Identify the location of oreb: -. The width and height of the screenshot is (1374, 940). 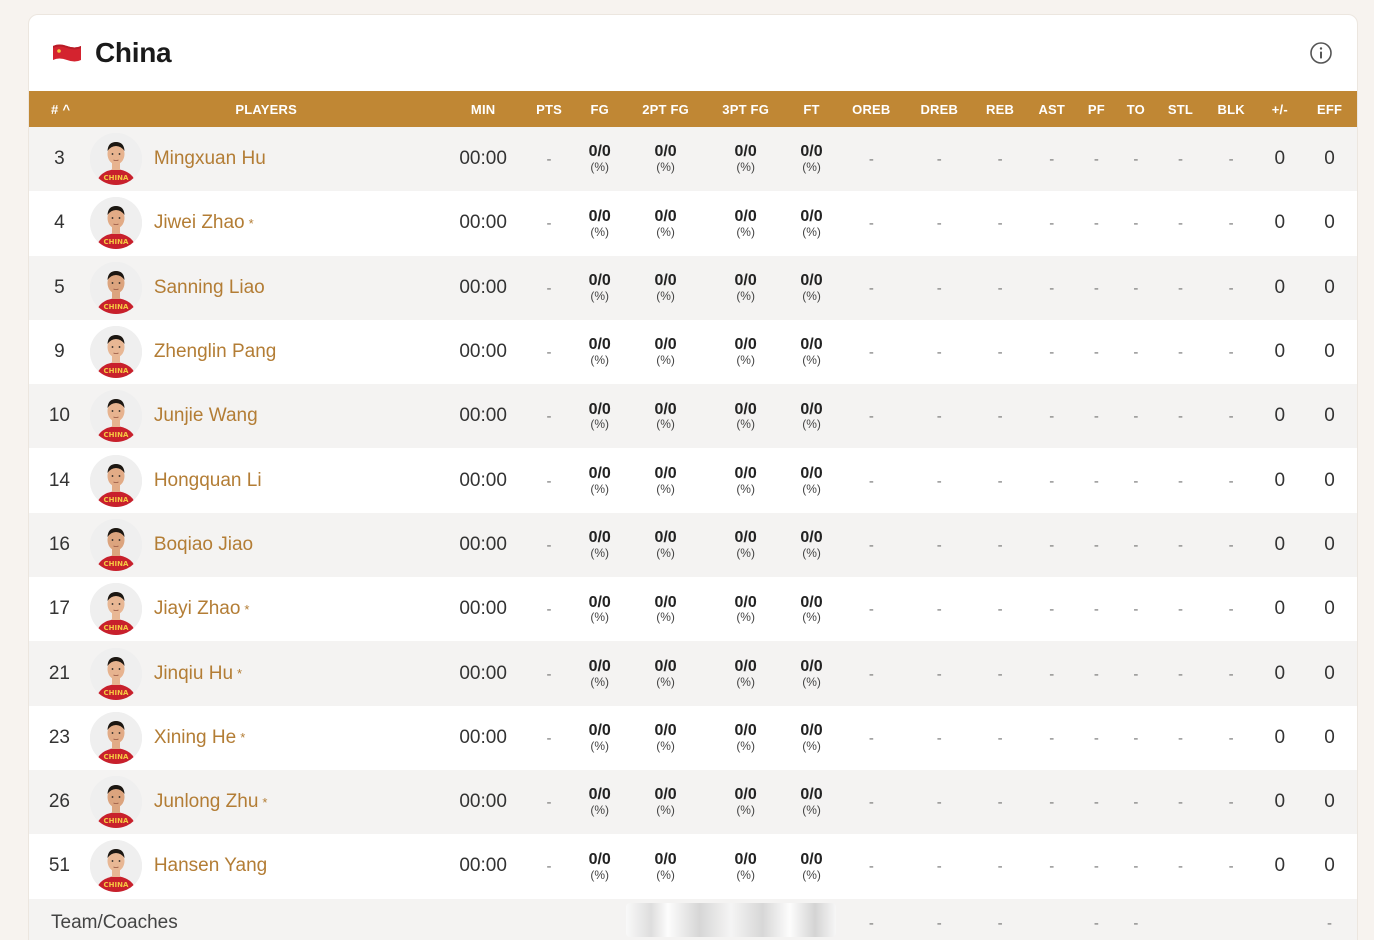
(871, 610).